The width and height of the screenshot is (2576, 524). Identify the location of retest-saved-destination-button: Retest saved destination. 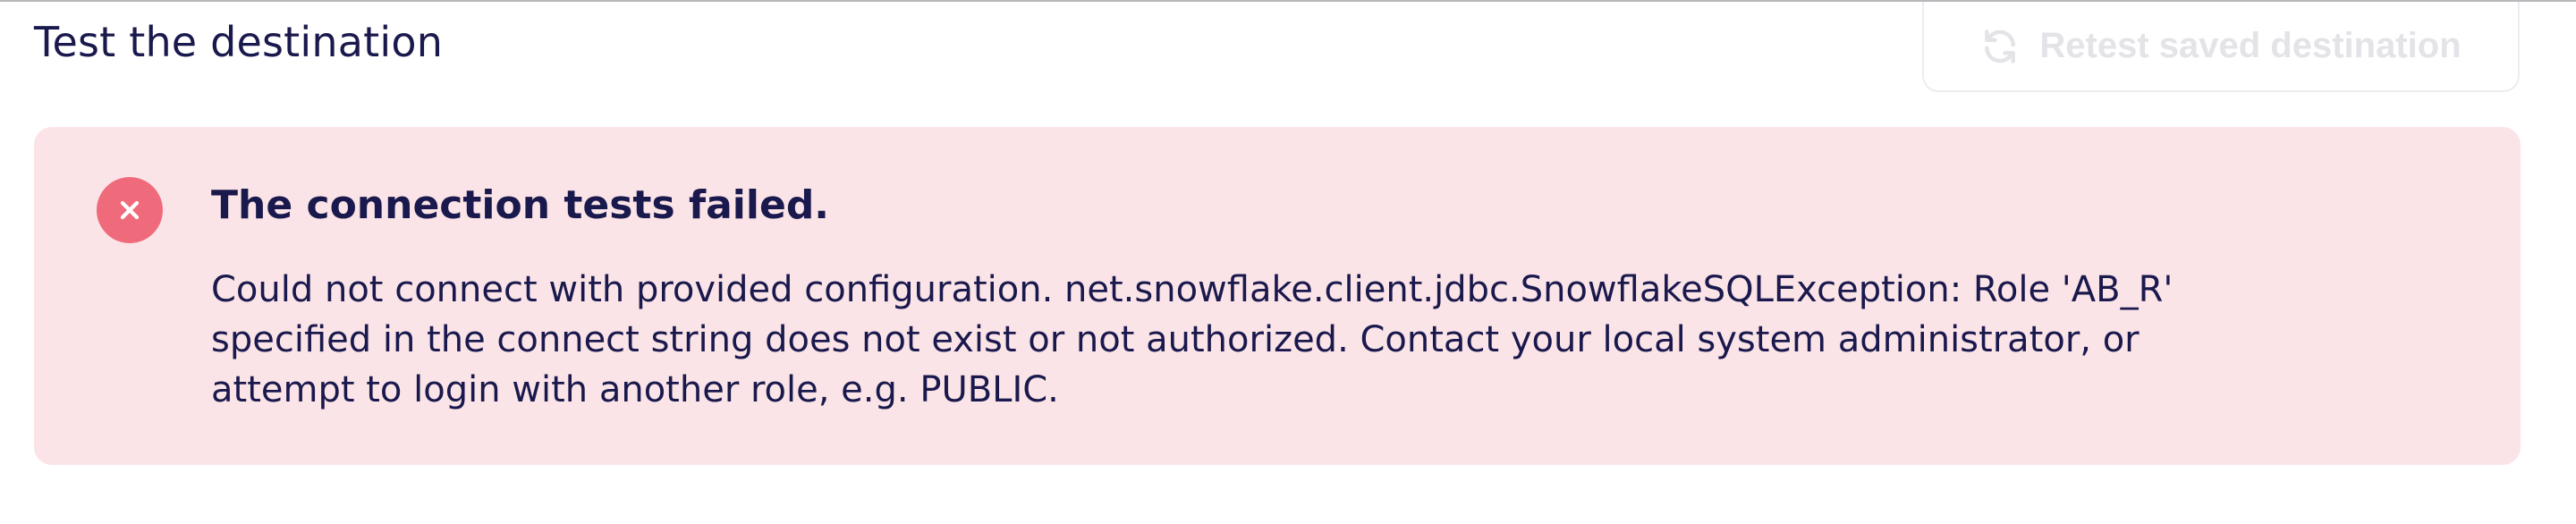
(2221, 47).